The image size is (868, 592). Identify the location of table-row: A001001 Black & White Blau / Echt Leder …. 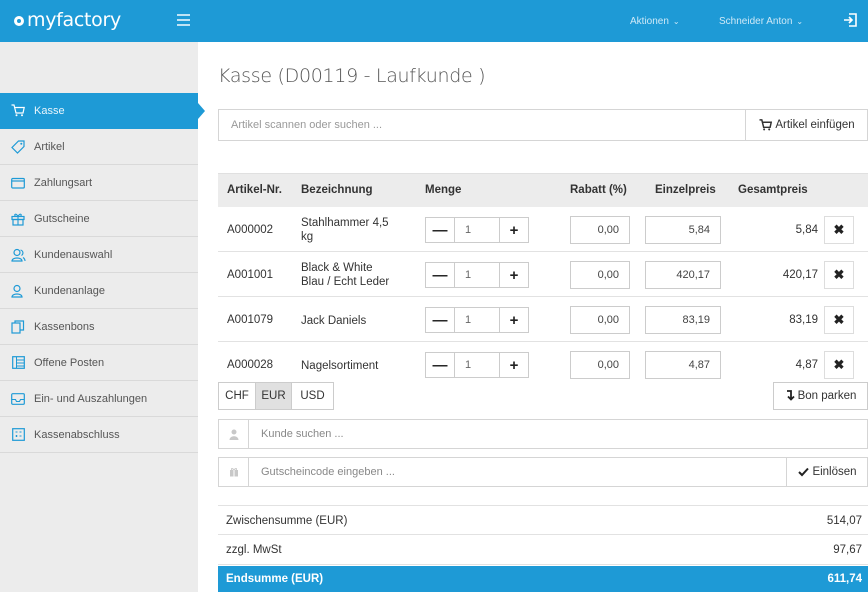
(543, 274).